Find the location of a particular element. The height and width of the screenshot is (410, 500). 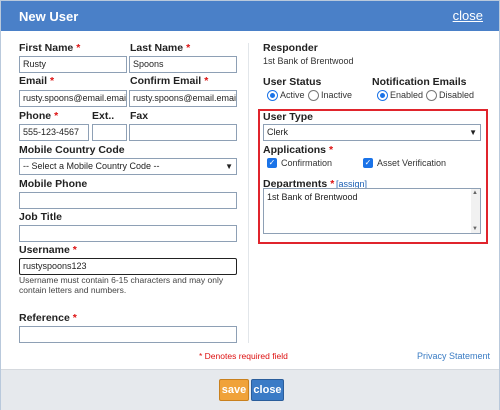

confirmation-label: Confirmation is located at coordinates (307, 163).